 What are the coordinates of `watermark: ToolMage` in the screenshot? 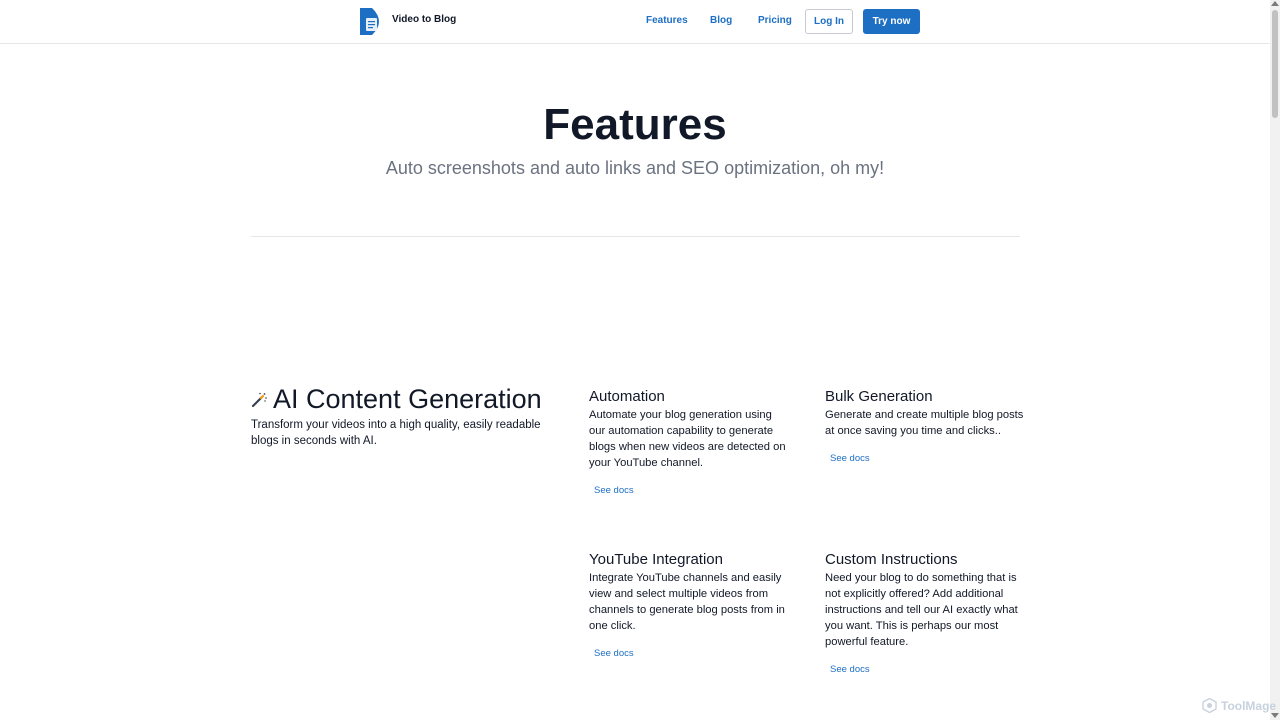 It's located at (1239, 705).